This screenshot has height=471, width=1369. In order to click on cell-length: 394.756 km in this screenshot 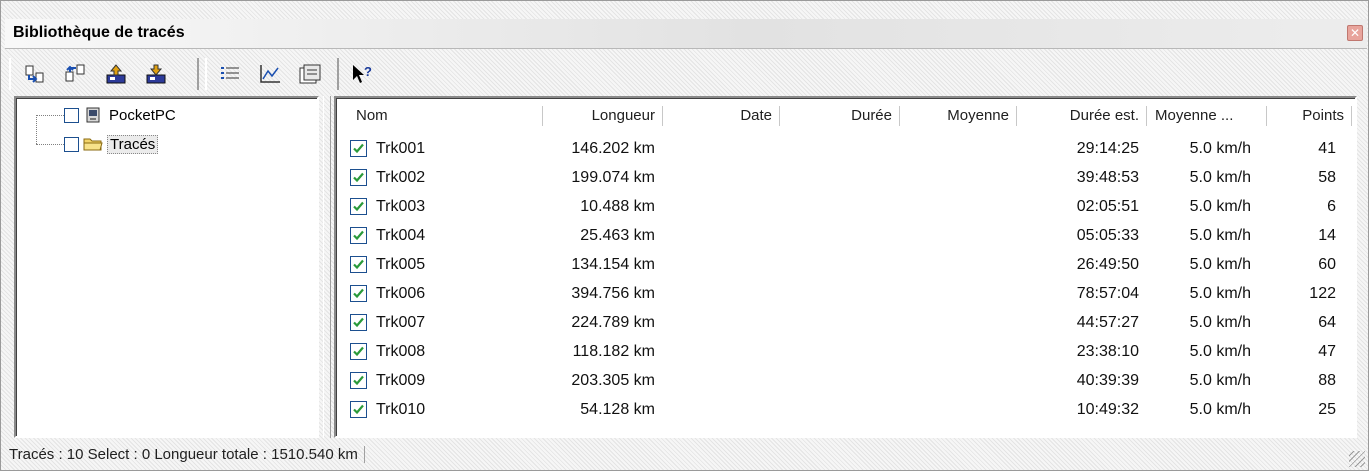, I will do `click(613, 293)`.